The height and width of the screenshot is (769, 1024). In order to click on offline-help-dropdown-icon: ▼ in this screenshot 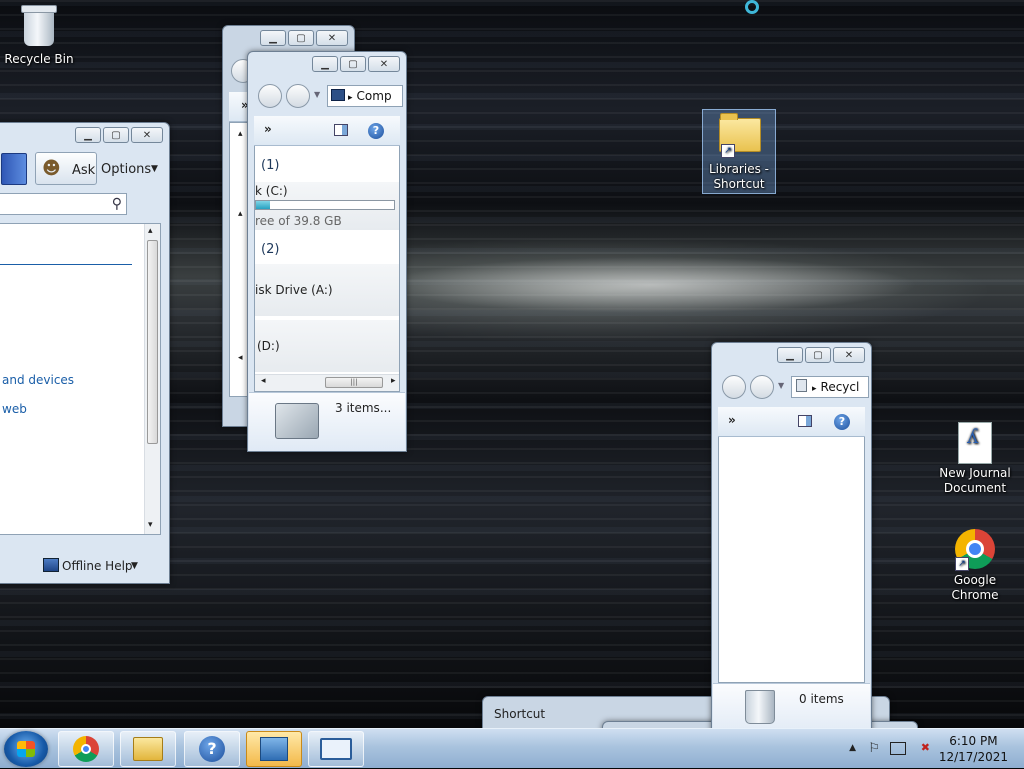, I will do `click(134, 566)`.